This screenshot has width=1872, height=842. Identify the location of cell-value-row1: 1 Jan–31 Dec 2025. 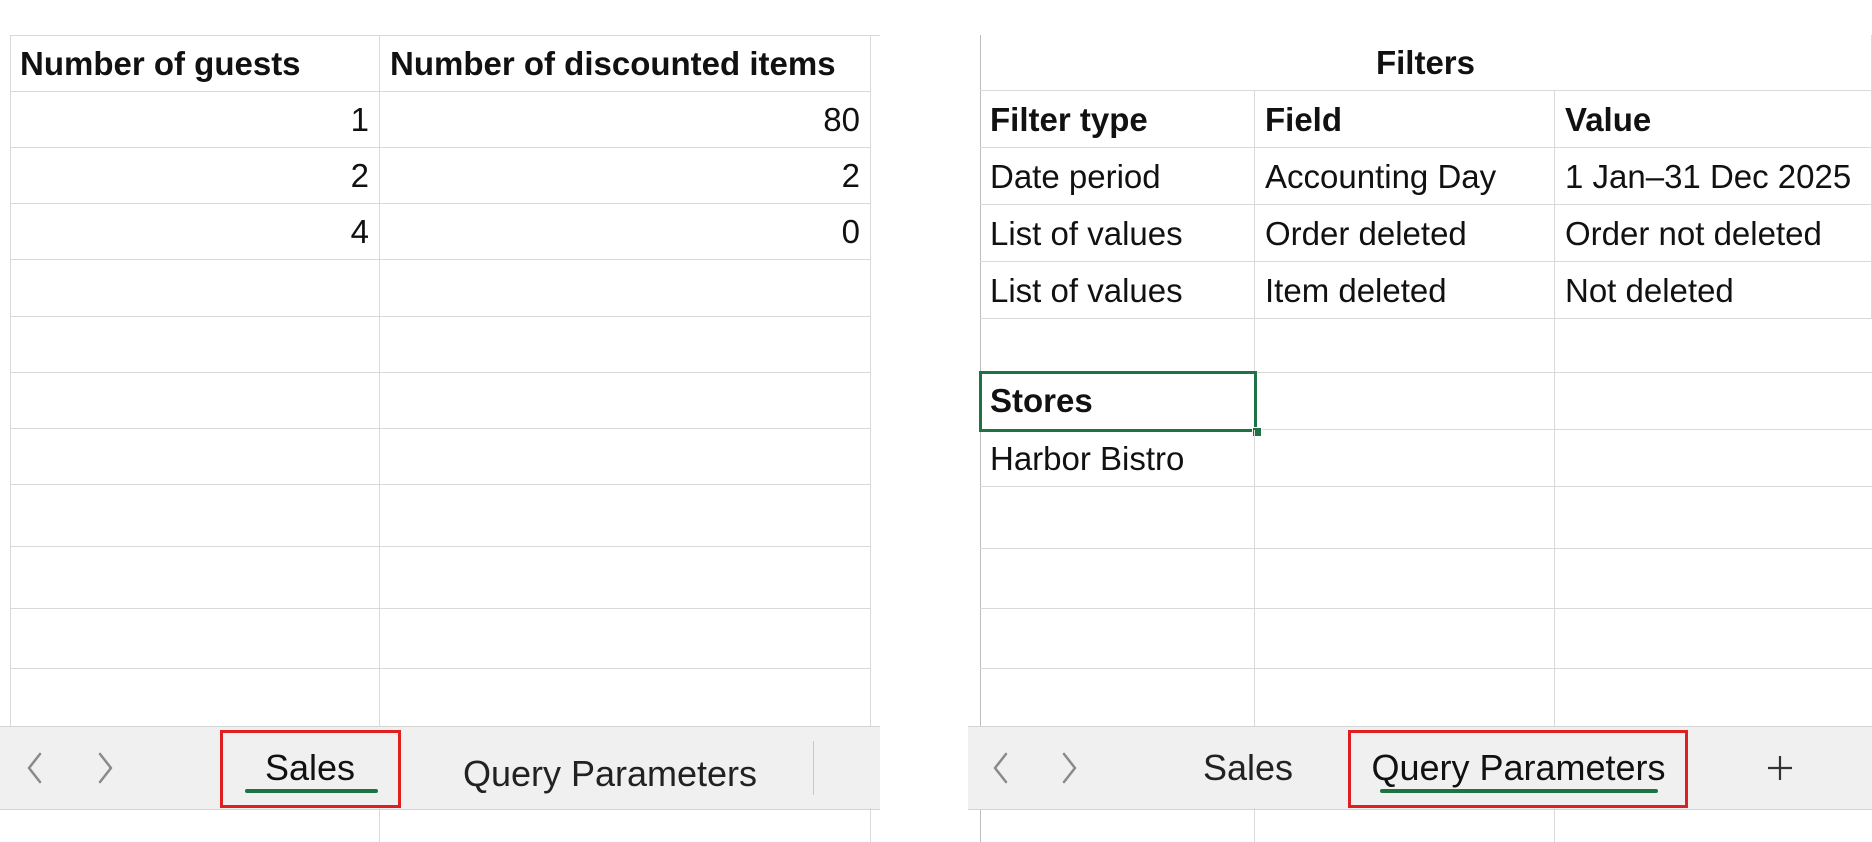
(1713, 176).